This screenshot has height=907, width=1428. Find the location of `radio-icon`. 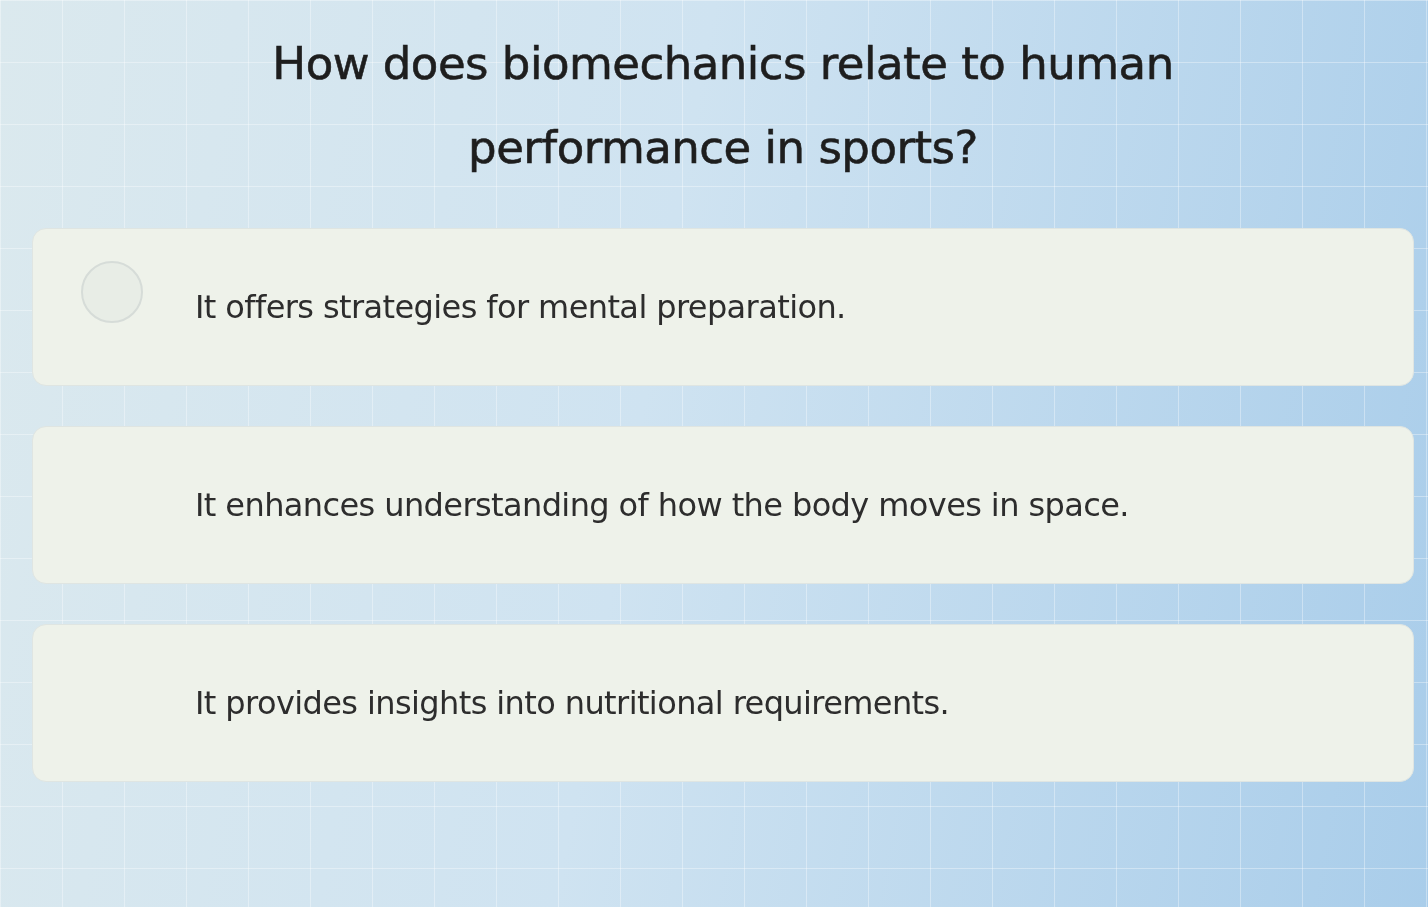

radio-icon is located at coordinates (112, 292).